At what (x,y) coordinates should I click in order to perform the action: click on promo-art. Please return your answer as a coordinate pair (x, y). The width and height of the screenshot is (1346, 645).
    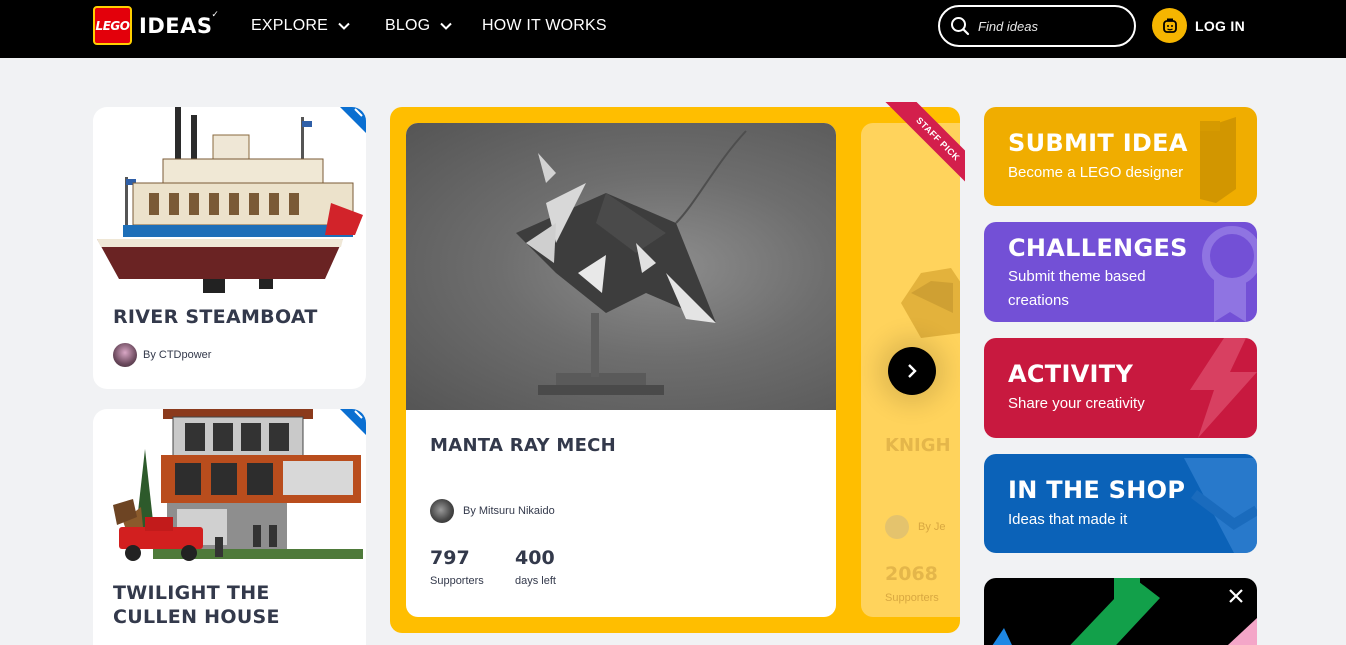
    Looking at the image, I should click on (1124, 611).